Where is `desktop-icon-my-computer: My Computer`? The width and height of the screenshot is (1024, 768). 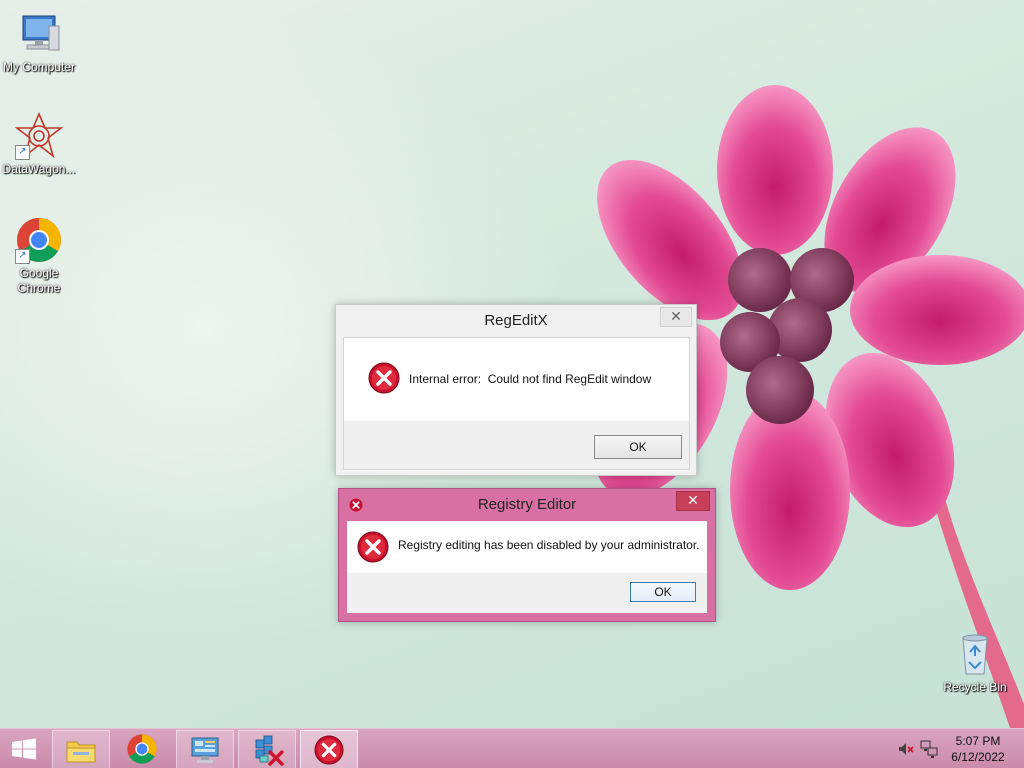
desktop-icon-my-computer: My Computer is located at coordinates (39, 42).